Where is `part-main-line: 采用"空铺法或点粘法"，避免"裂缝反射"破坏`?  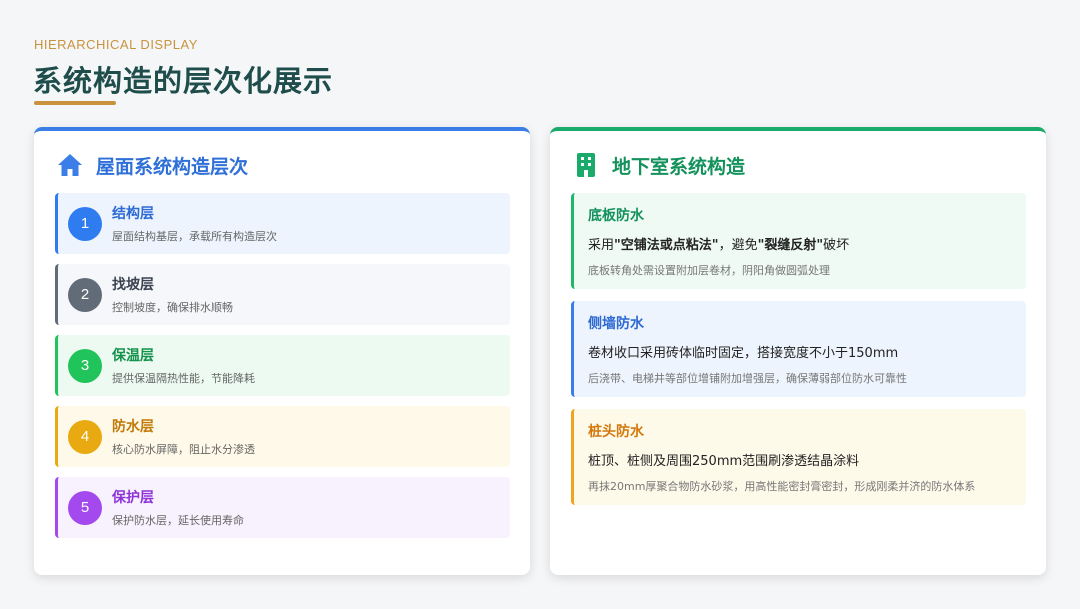 part-main-line: 采用"空铺法或点粘法"，避免"裂缝反射"破坏 is located at coordinates (807, 243).